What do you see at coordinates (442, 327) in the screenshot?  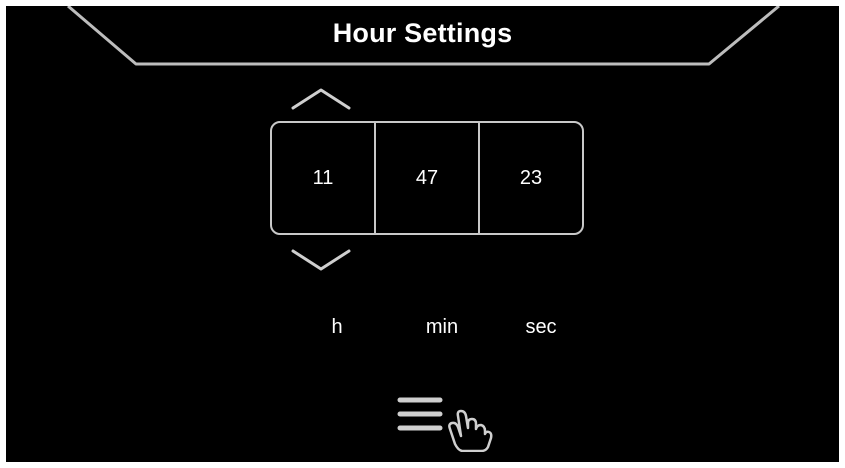 I see `minutes-unit-label: min` at bounding box center [442, 327].